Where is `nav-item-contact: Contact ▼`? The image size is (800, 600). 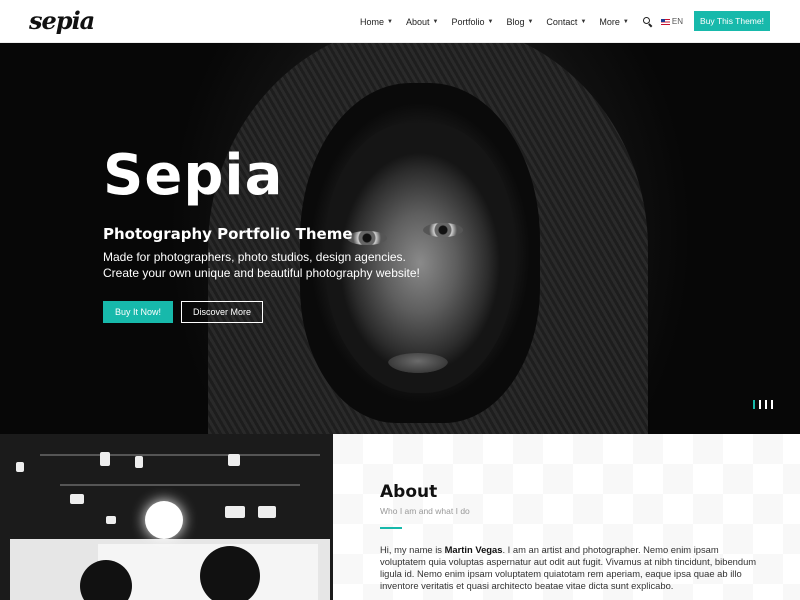
nav-item-contact: Contact ▼ is located at coordinates (566, 22).